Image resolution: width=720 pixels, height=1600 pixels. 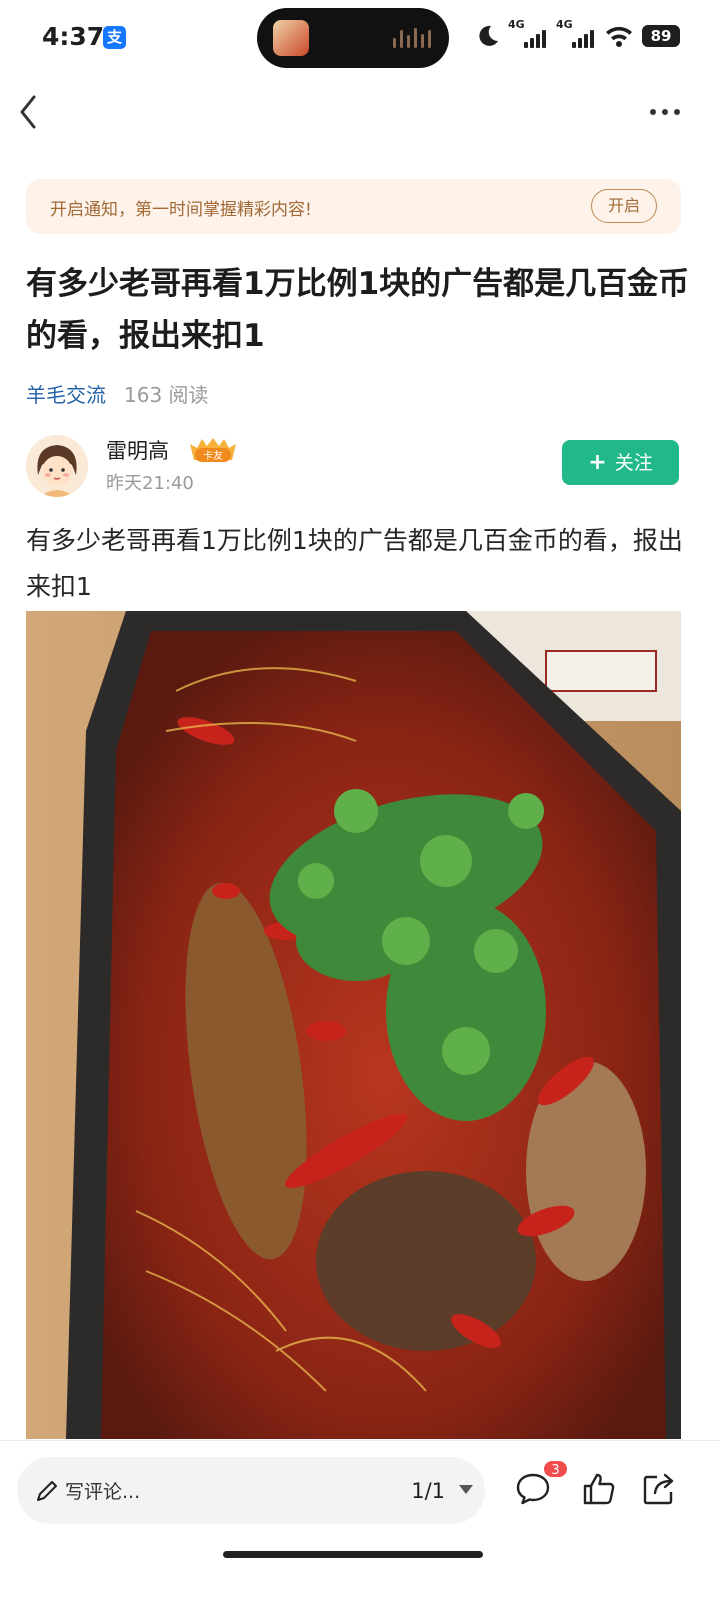 I want to click on badge-label: 卡友, so click(x=213, y=455).